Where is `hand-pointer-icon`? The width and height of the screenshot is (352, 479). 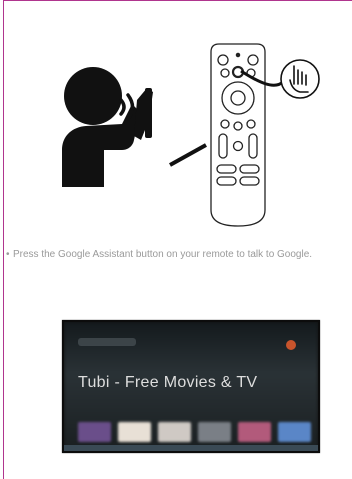
hand-pointer-icon is located at coordinates (300, 79).